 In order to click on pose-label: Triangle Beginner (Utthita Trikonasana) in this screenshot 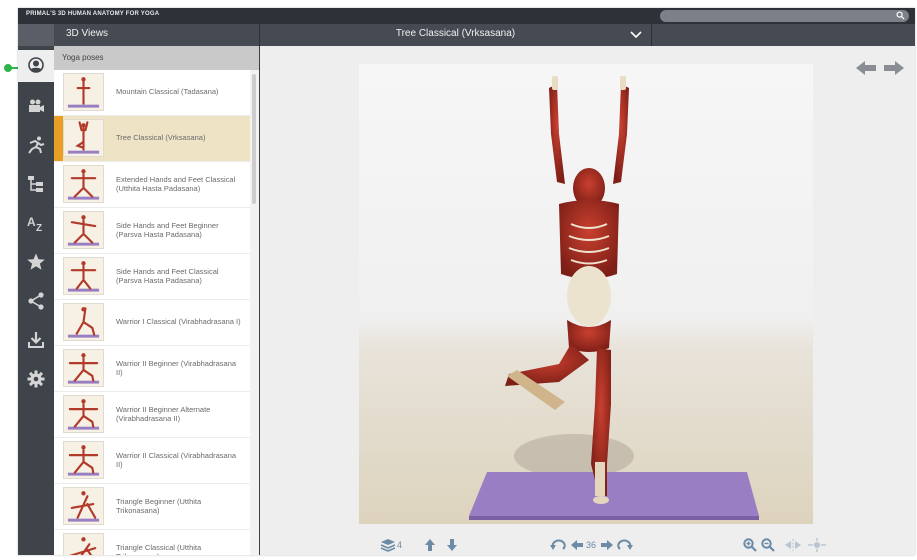, I will do `click(159, 506)`.